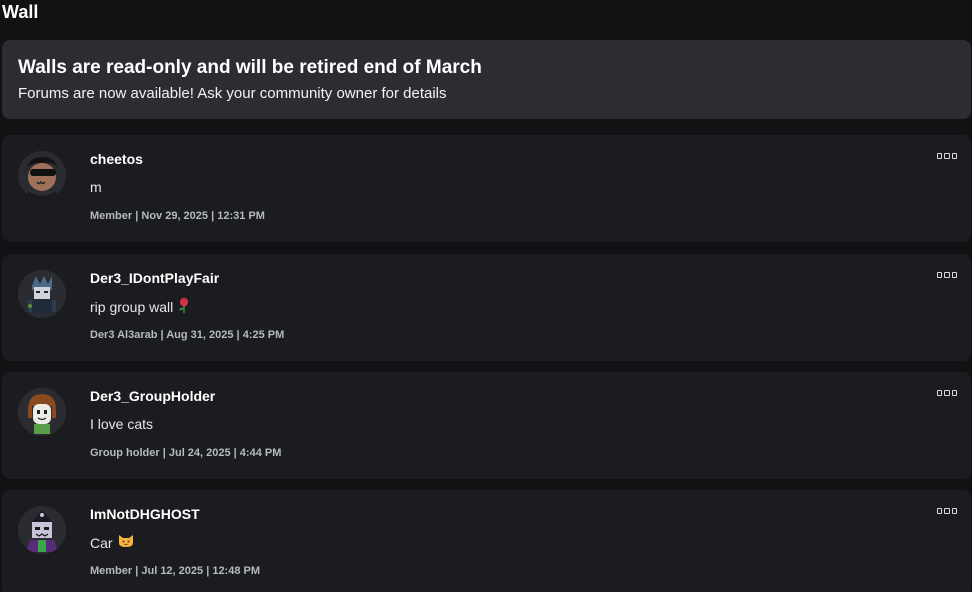  I want to click on post-meta: Member | Jul 12, 2025 | 12:48 PM, so click(175, 571).